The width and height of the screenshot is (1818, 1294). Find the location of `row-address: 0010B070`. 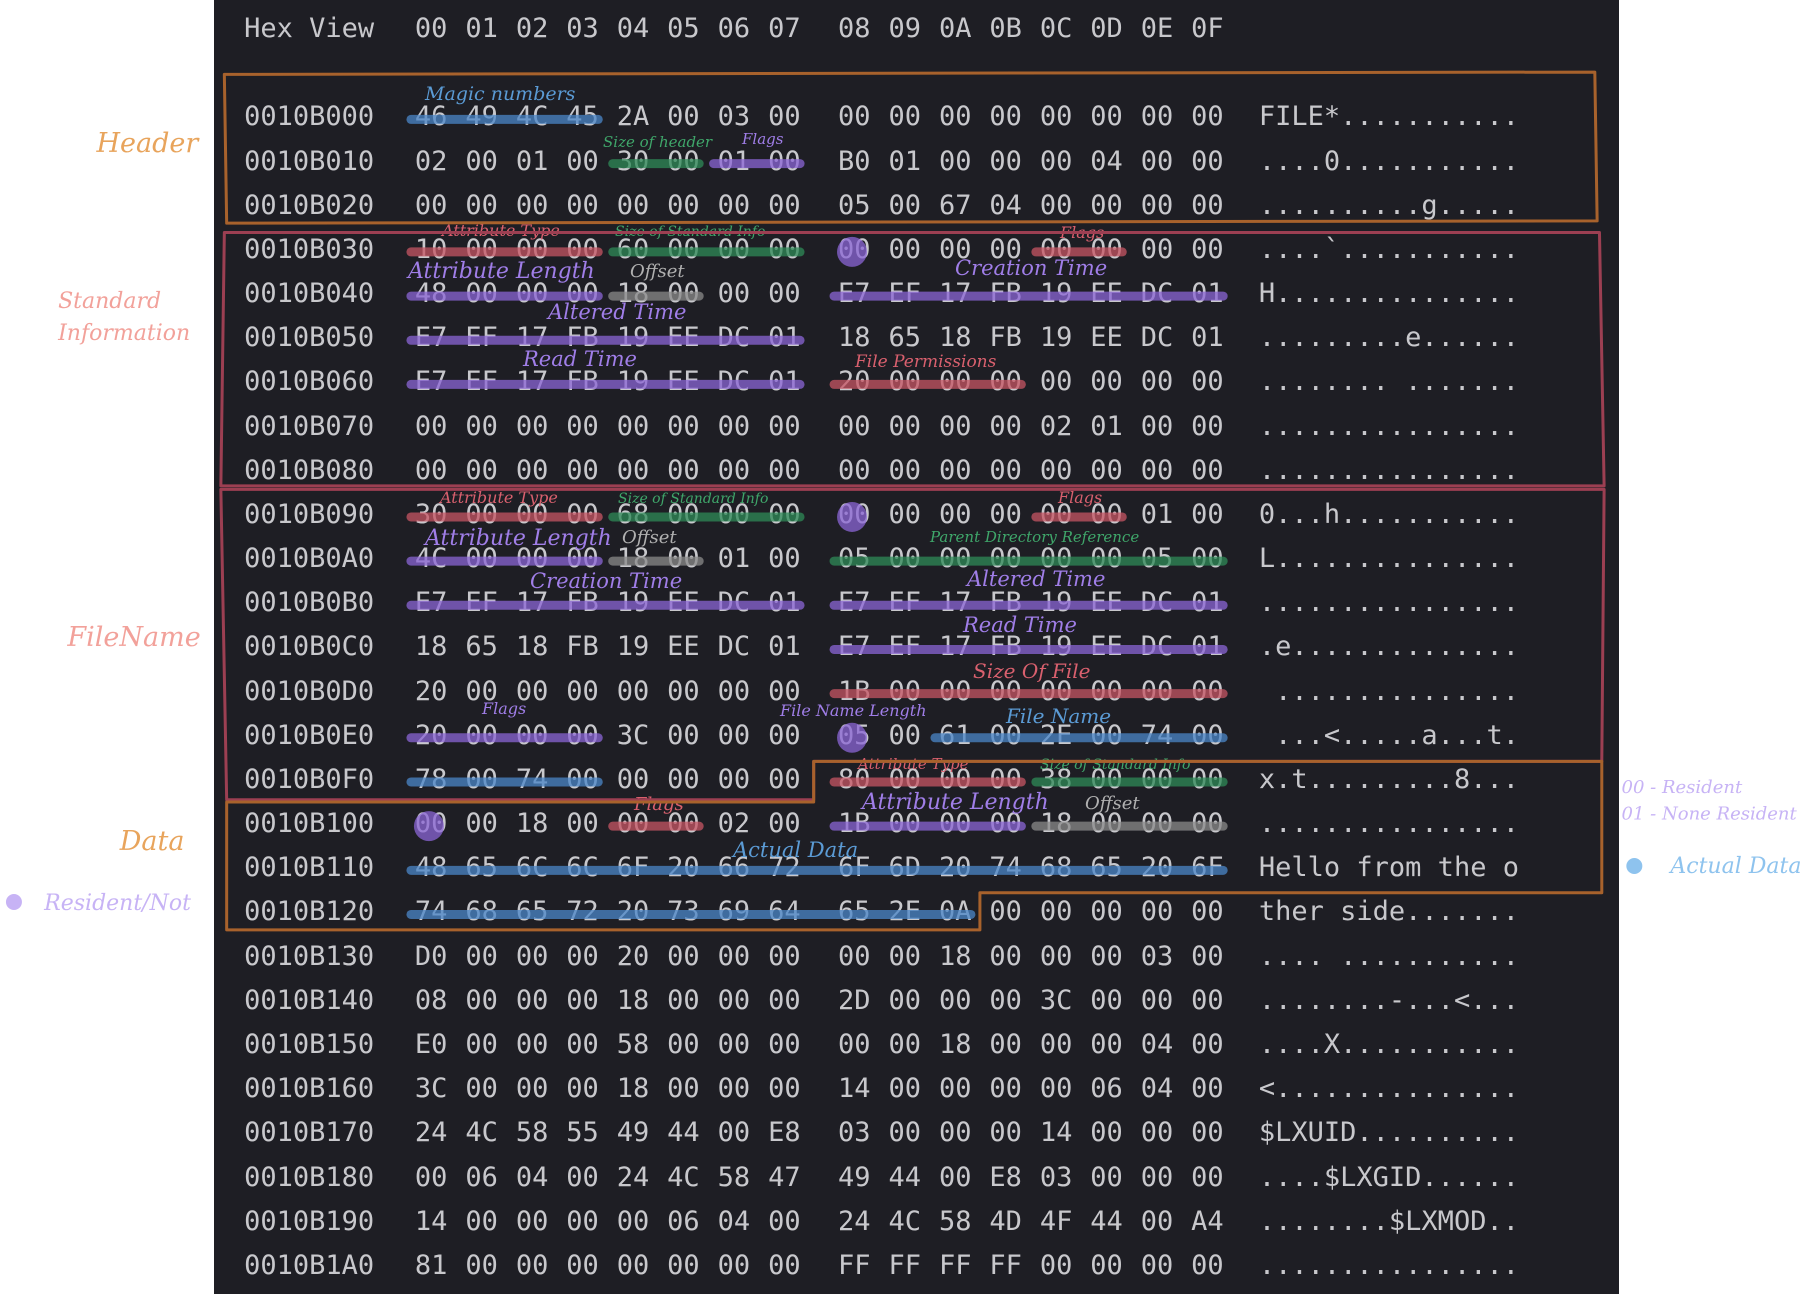

row-address: 0010B070 is located at coordinates (309, 426).